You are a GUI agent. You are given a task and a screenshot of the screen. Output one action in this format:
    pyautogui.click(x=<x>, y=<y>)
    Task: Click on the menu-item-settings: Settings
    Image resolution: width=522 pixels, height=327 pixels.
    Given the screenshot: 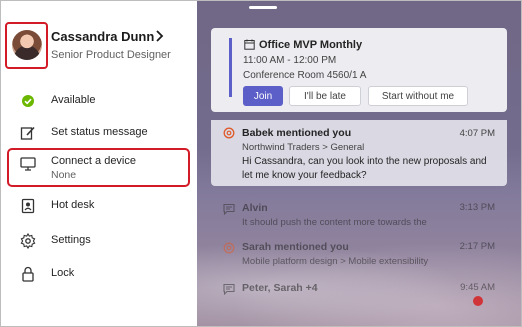 What is the action you would take?
    pyautogui.click(x=99, y=243)
    